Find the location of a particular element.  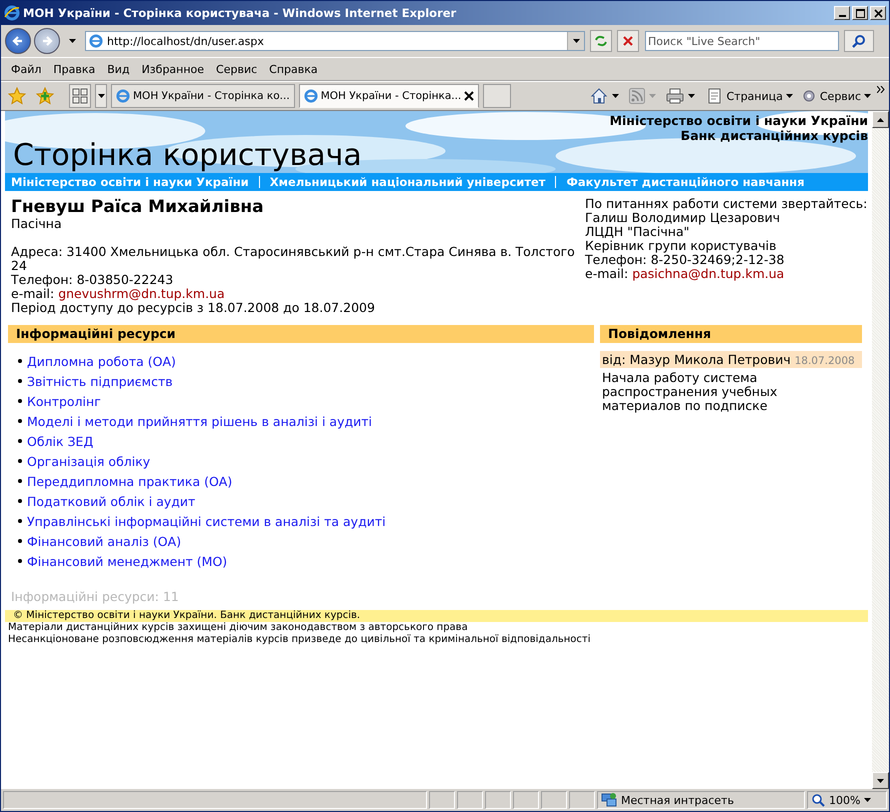

address-field: http://localhost/dn/user.aspx is located at coordinates (335, 41).